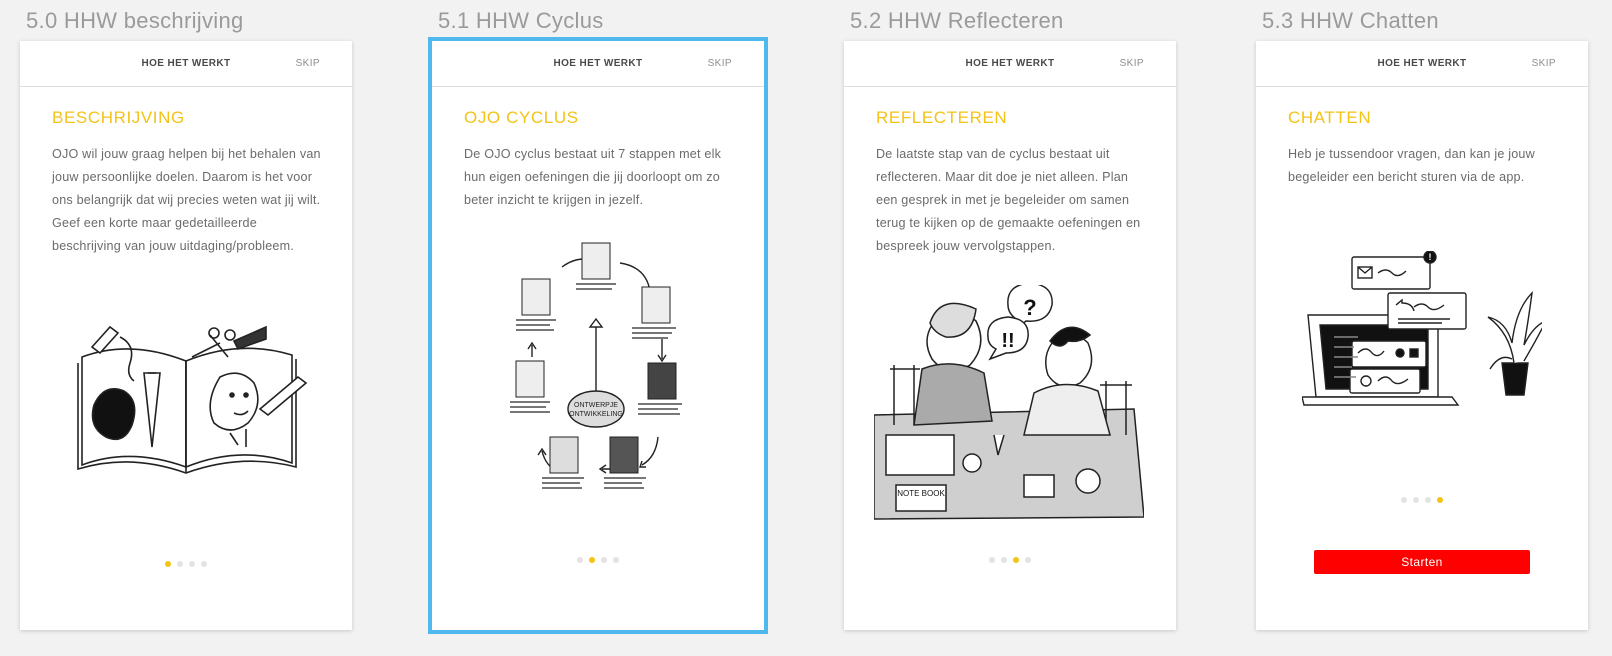  What do you see at coordinates (1422, 328) in the screenshot?
I see `chat-laptop-illustration: !` at bounding box center [1422, 328].